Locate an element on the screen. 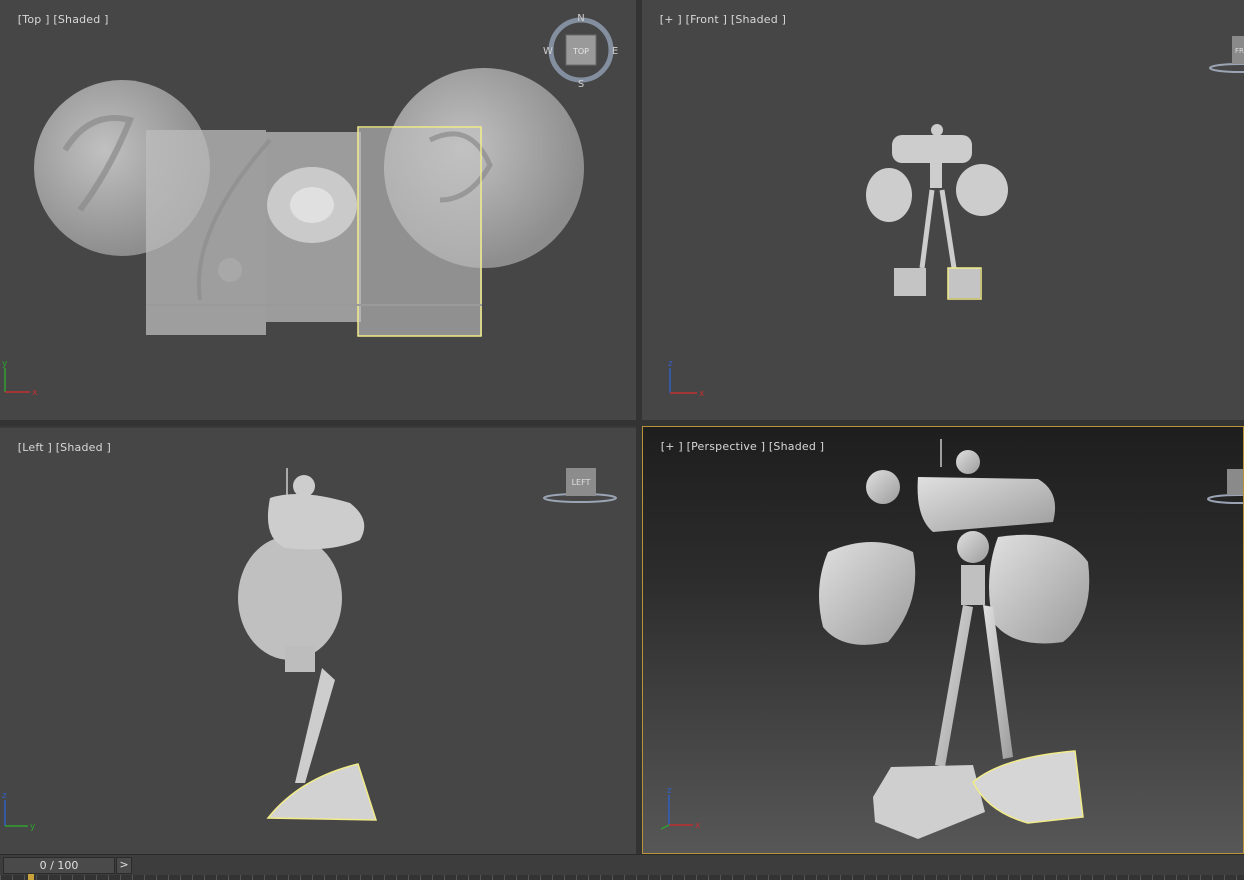 The width and height of the screenshot is (1244, 880). axis-top-horizontal: x is located at coordinates (35, 393).